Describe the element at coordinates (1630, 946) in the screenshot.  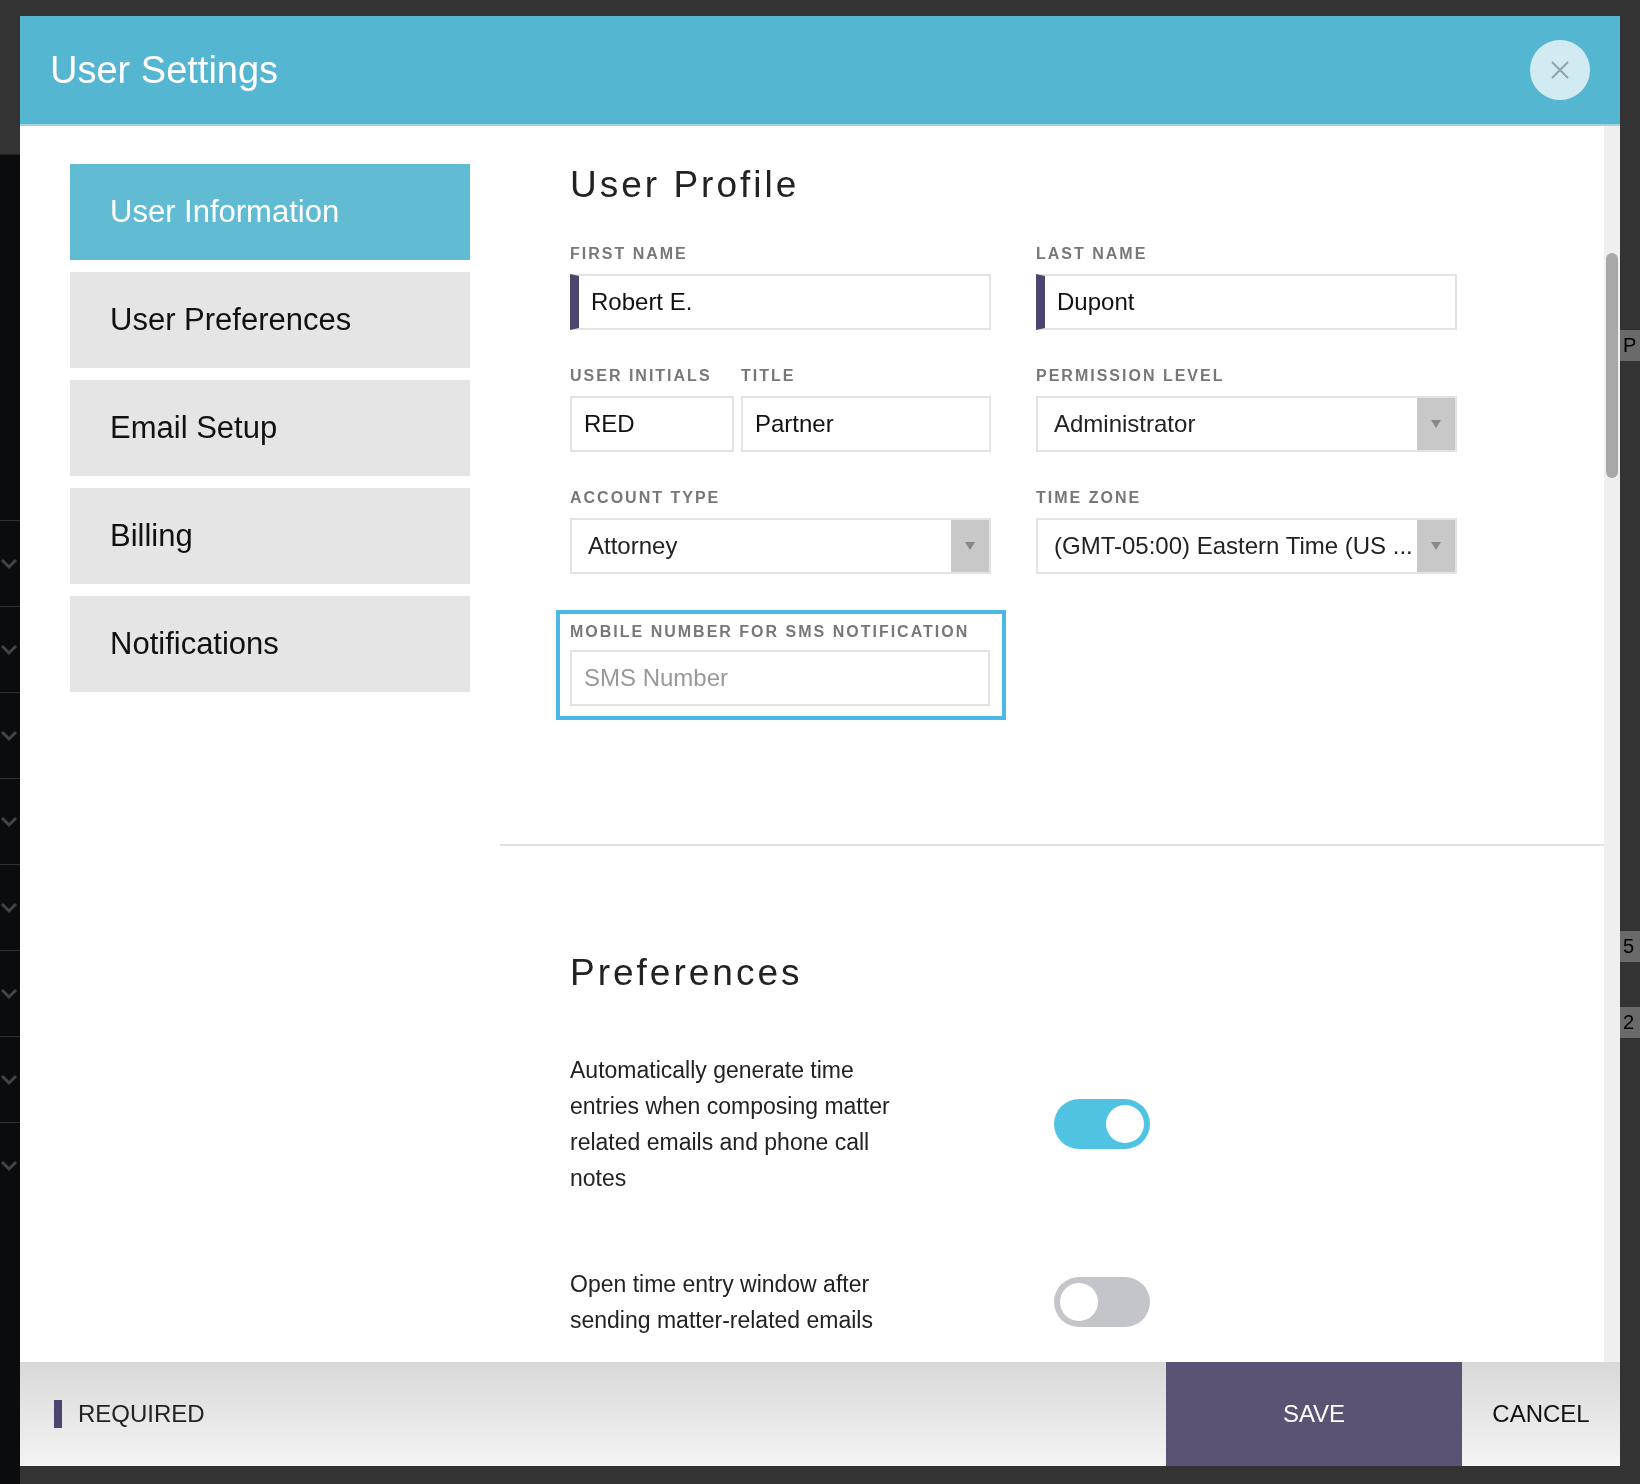
I see `background-text: 5` at that location.